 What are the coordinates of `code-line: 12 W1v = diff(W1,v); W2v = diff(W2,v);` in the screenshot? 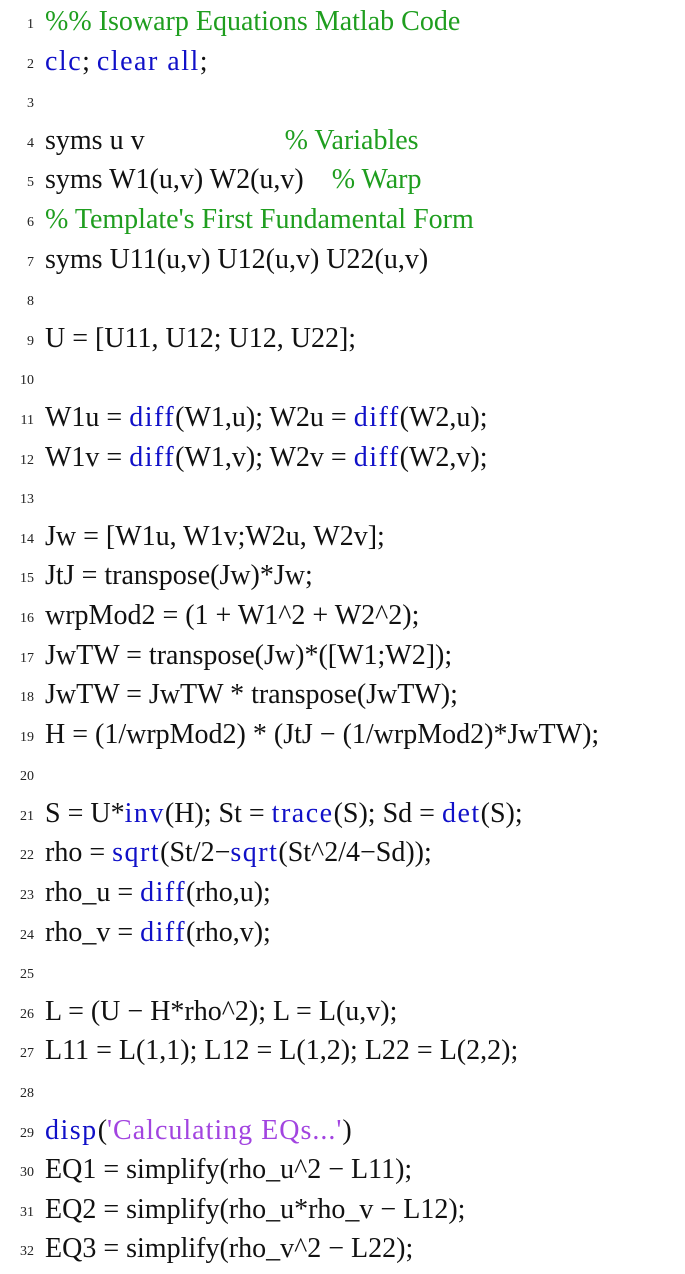 It's located at (342, 458).